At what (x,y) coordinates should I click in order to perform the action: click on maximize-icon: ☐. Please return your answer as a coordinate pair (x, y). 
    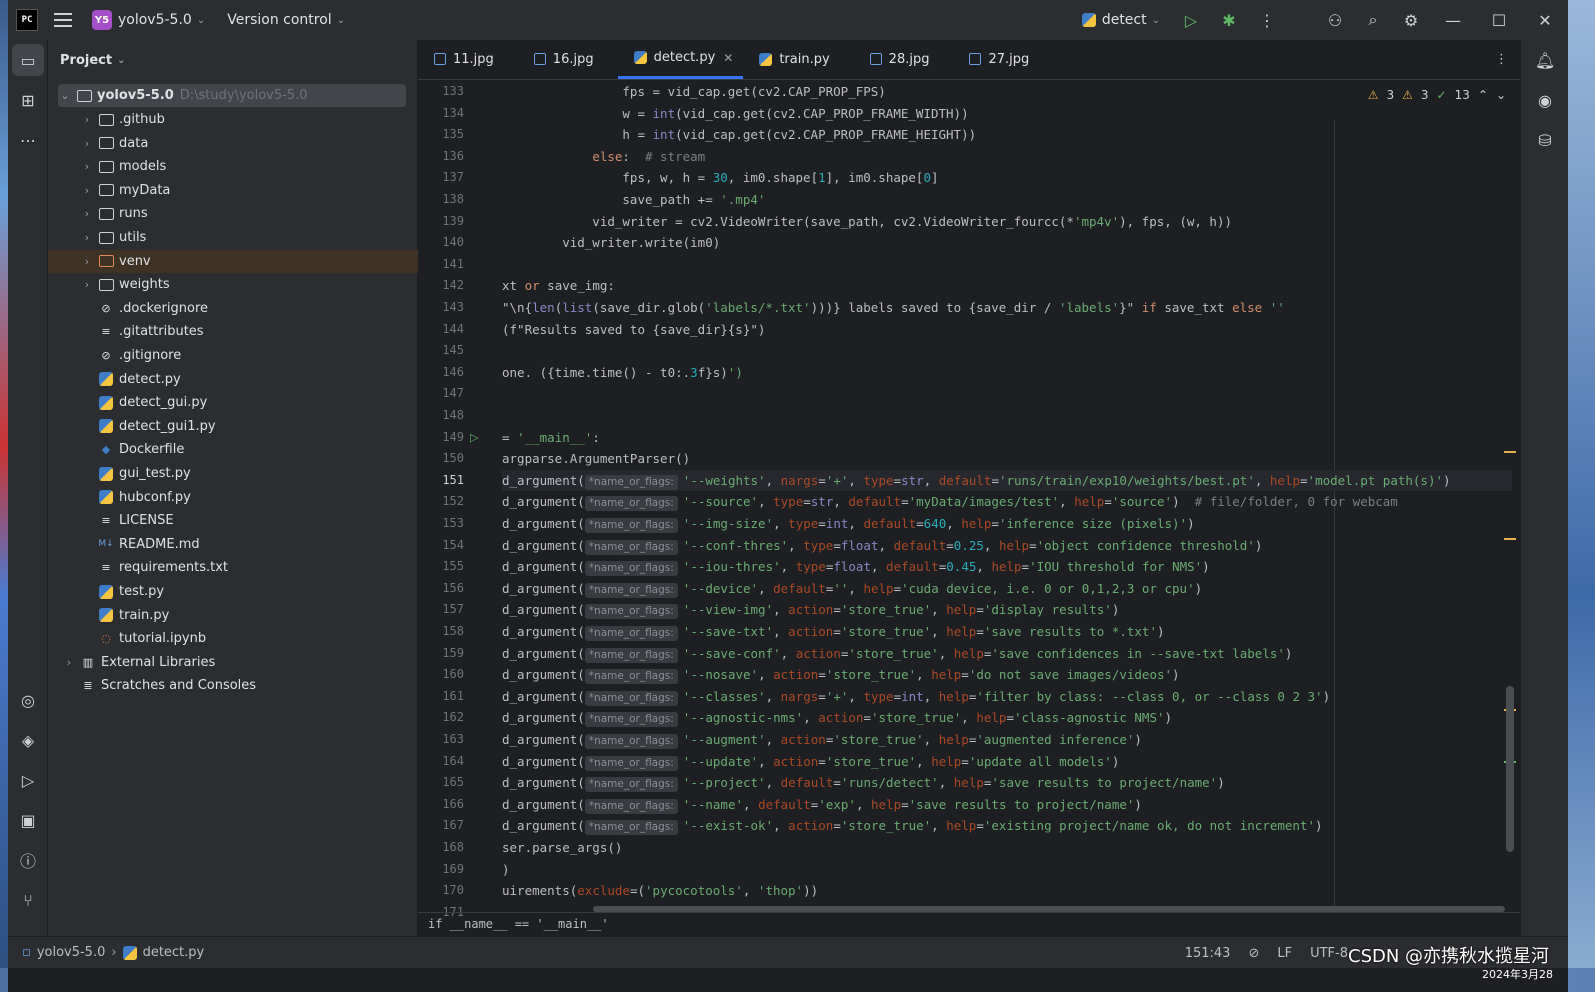
    Looking at the image, I should click on (1499, 20).